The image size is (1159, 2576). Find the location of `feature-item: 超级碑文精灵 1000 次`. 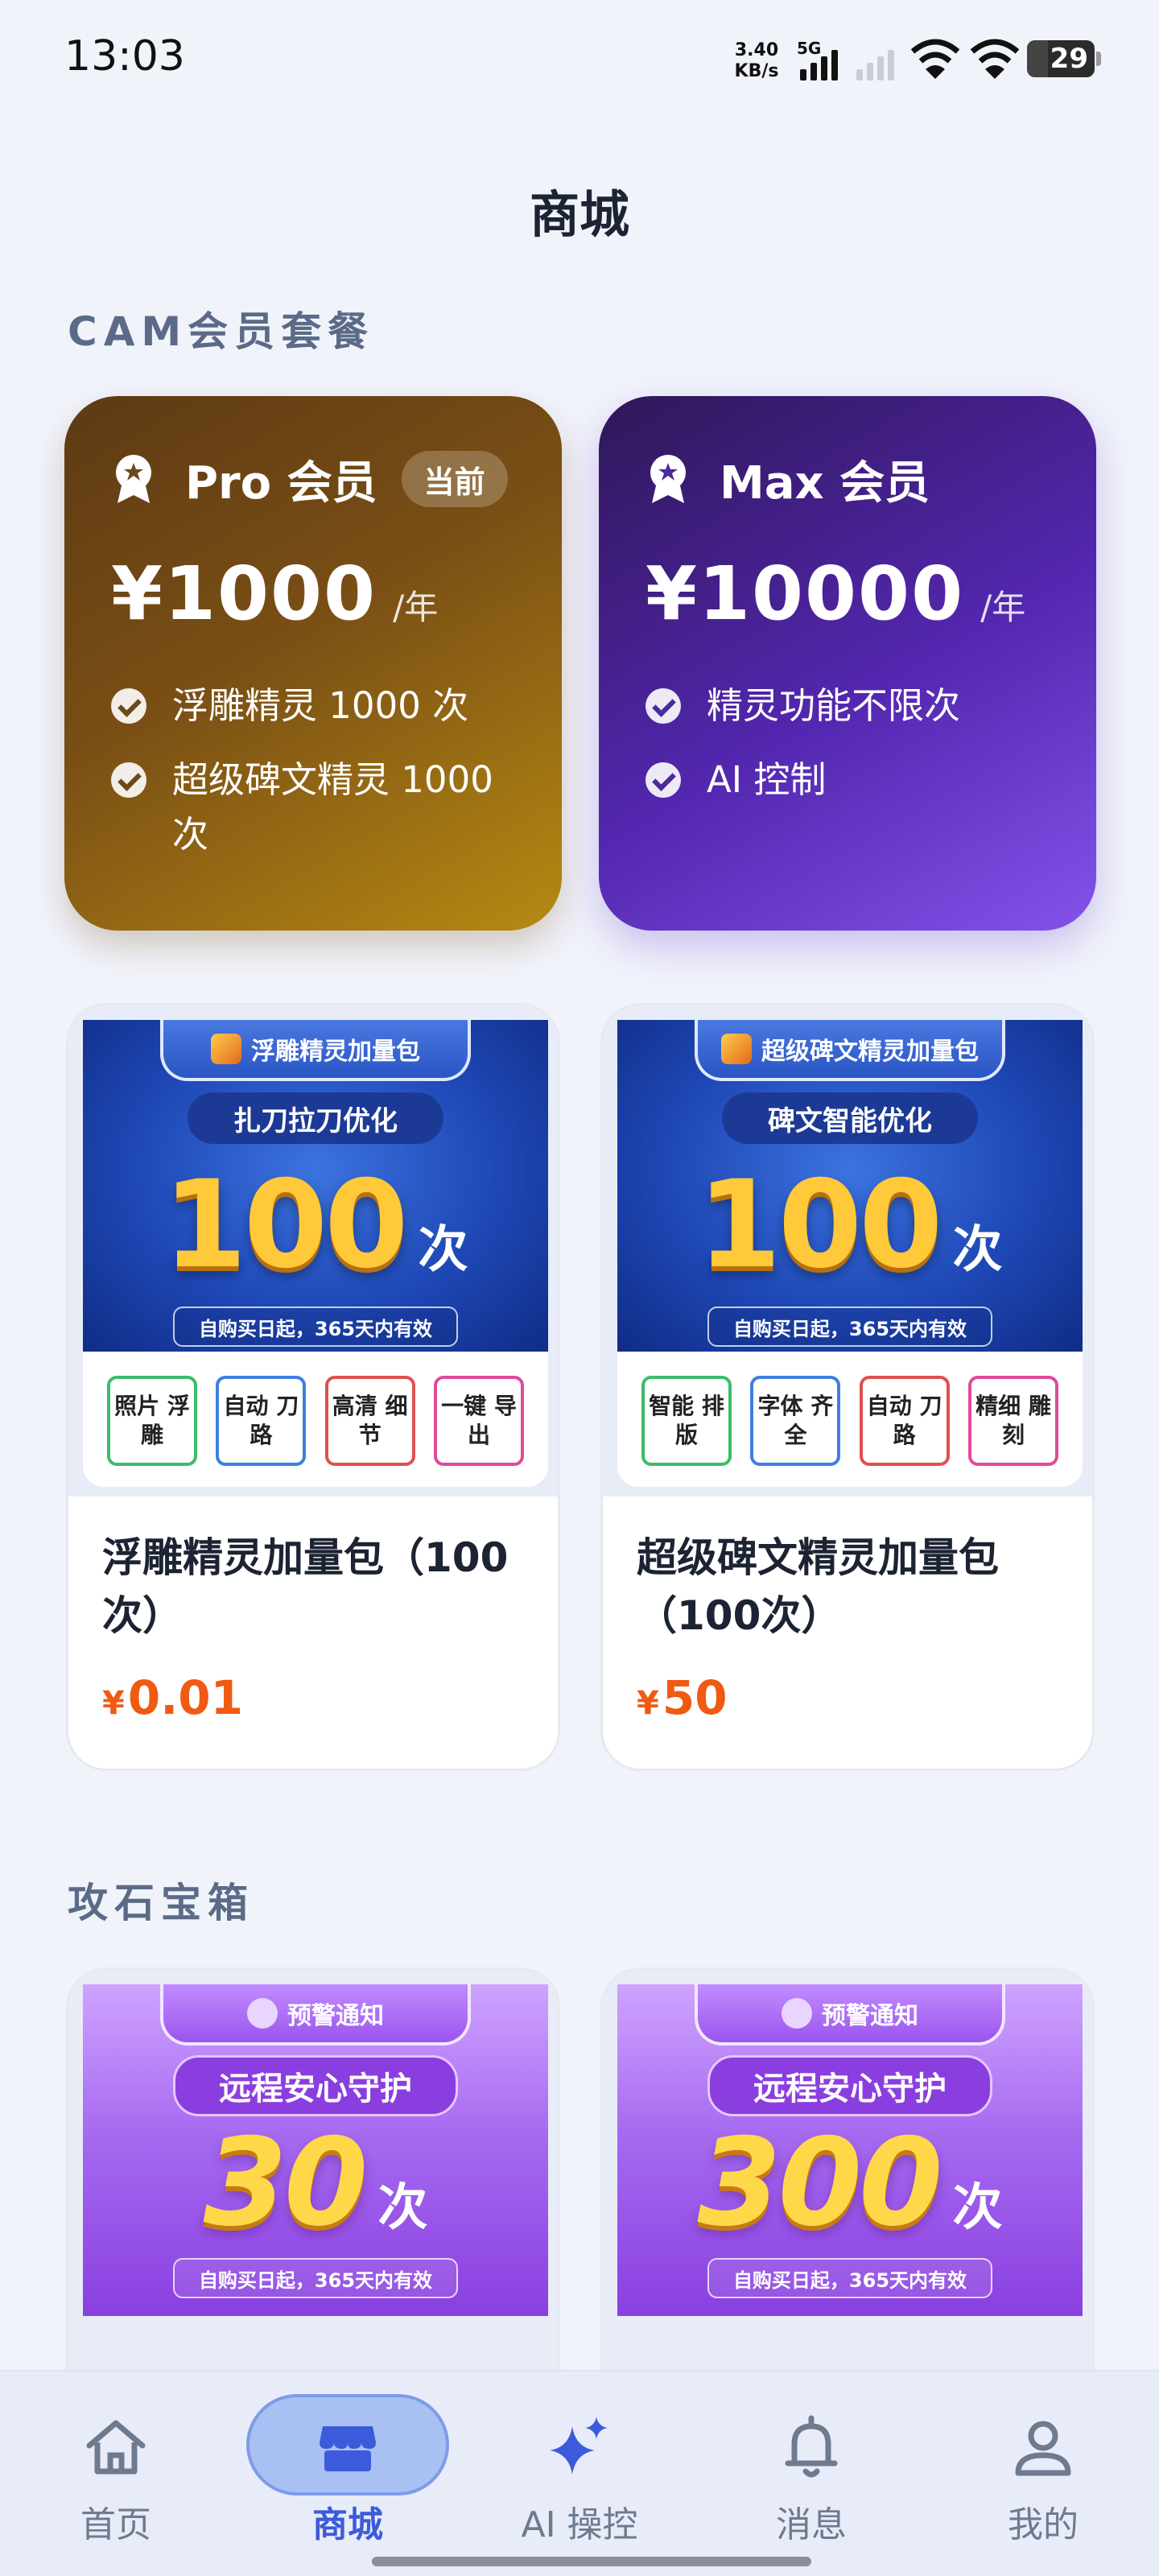

feature-item: 超级碑文精灵 1000 次 is located at coordinates (313, 807).